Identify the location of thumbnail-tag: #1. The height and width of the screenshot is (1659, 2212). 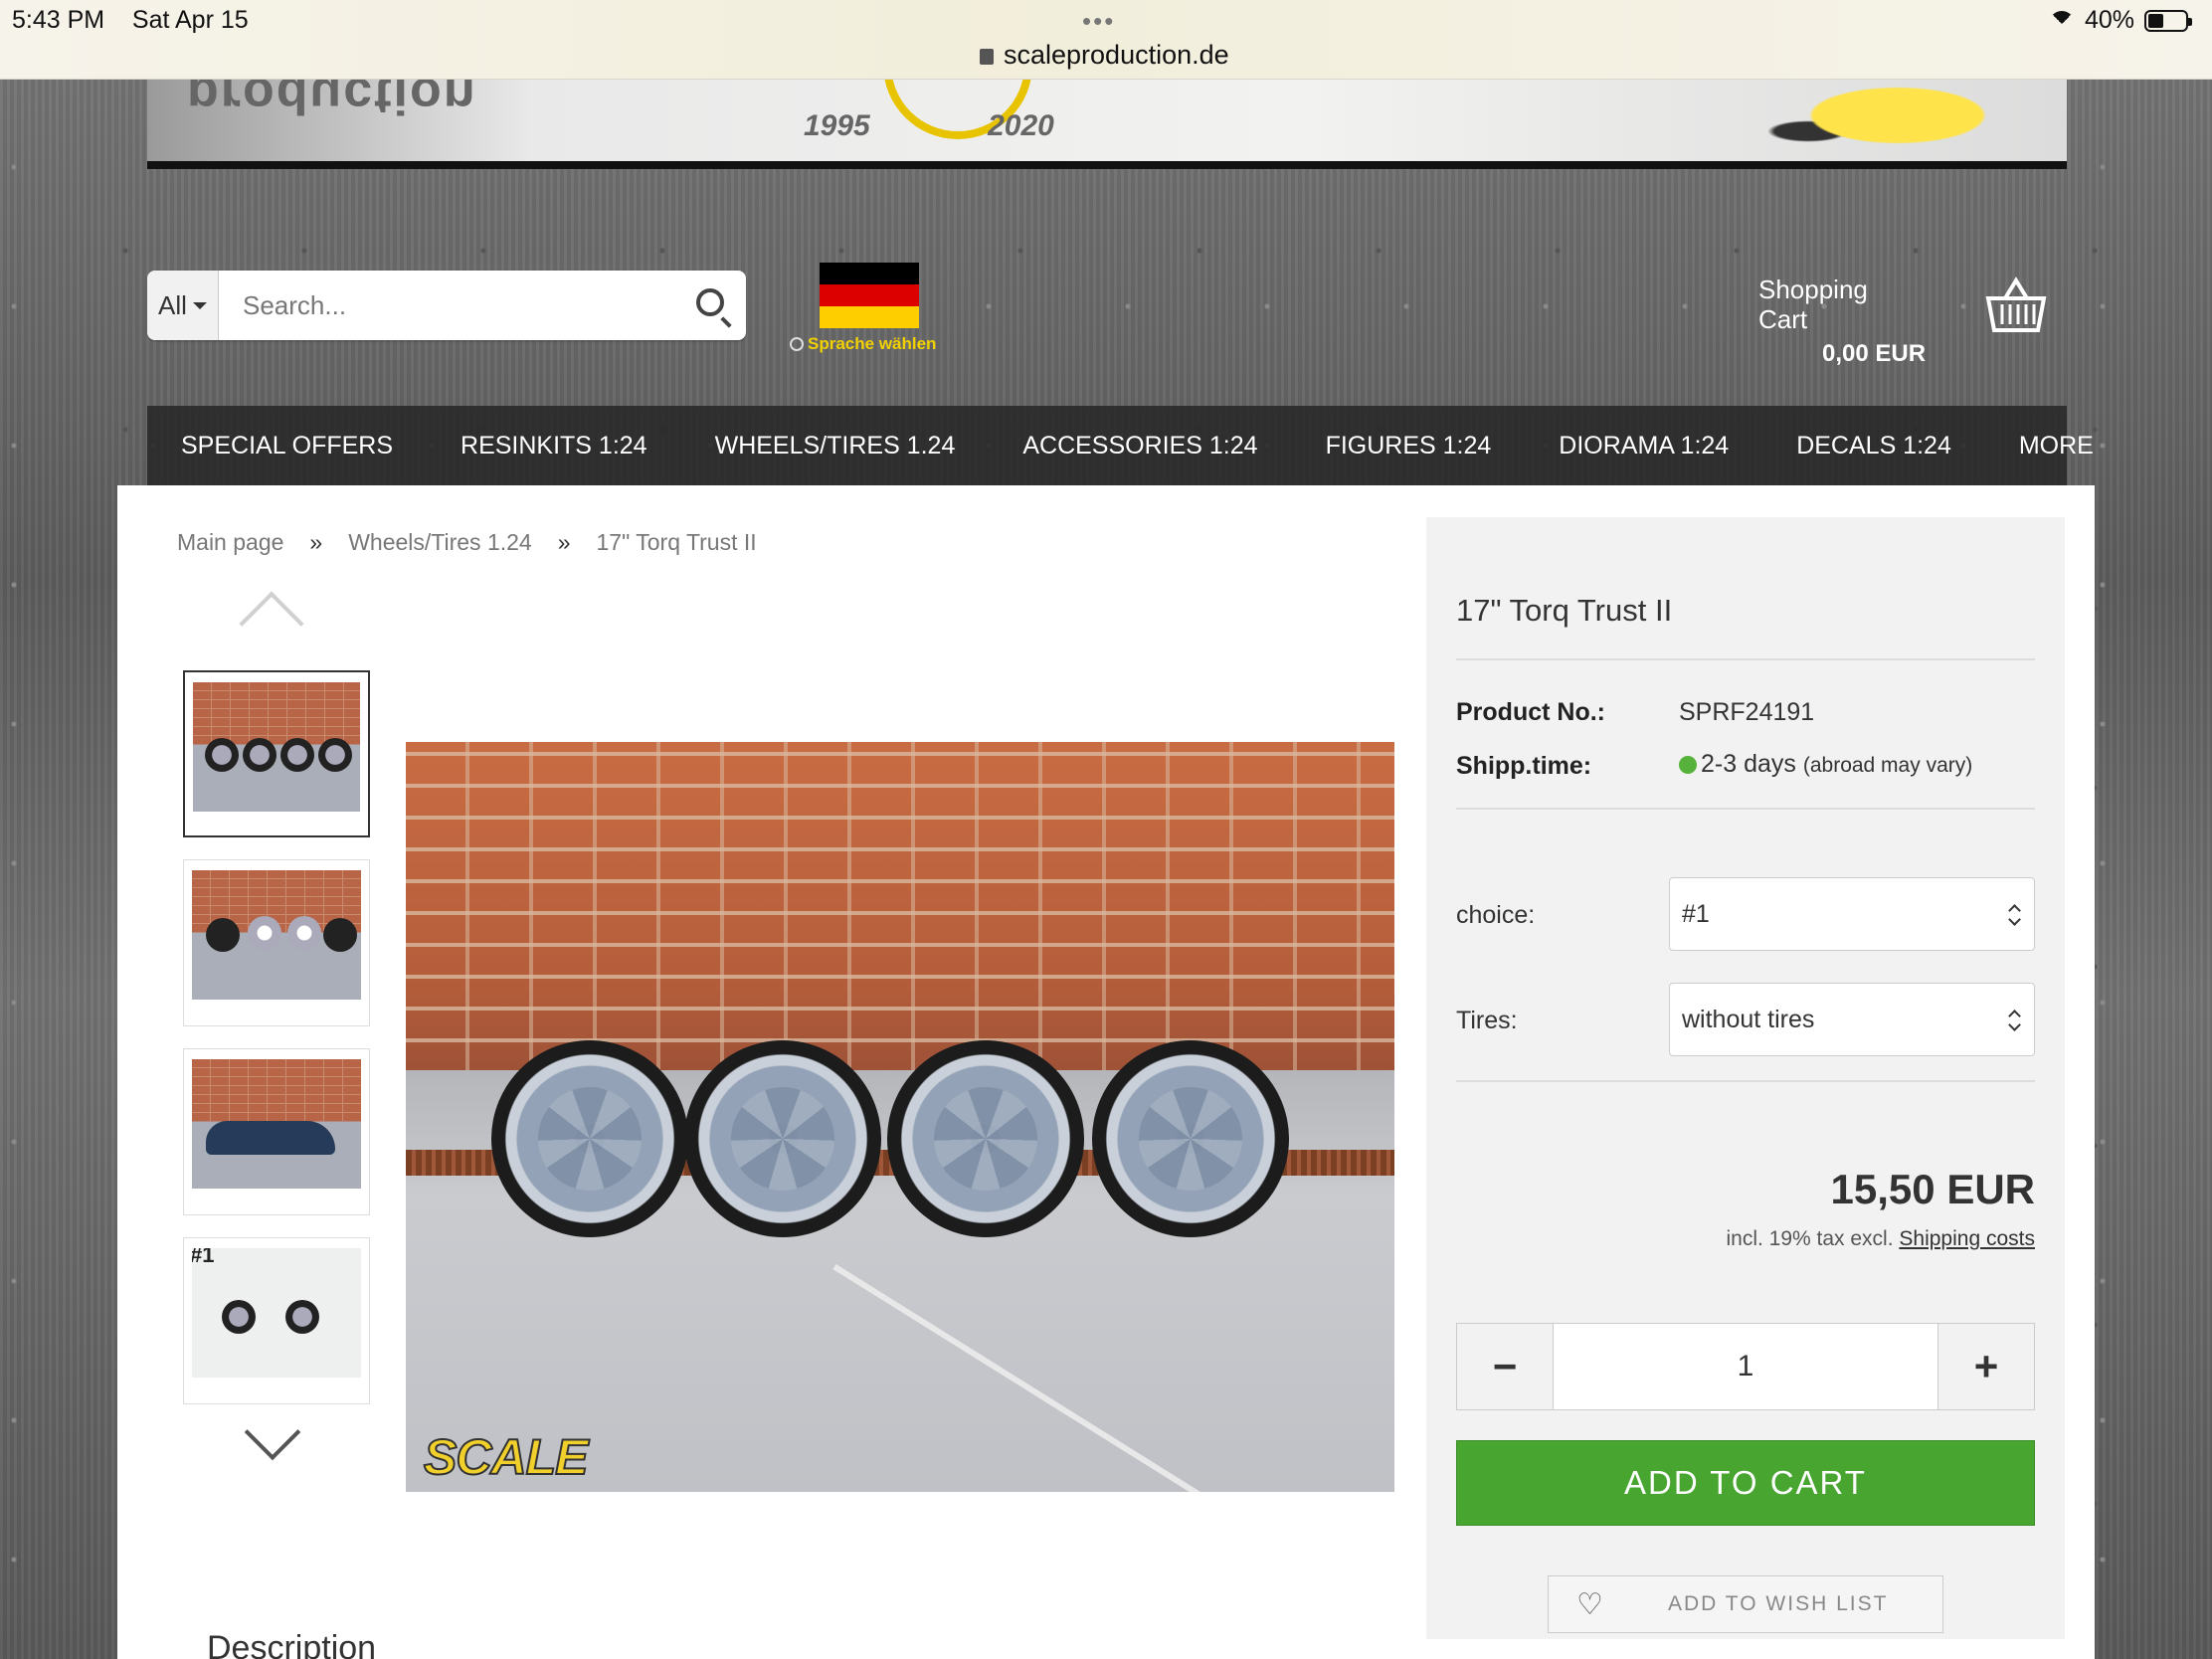
(203, 1257).